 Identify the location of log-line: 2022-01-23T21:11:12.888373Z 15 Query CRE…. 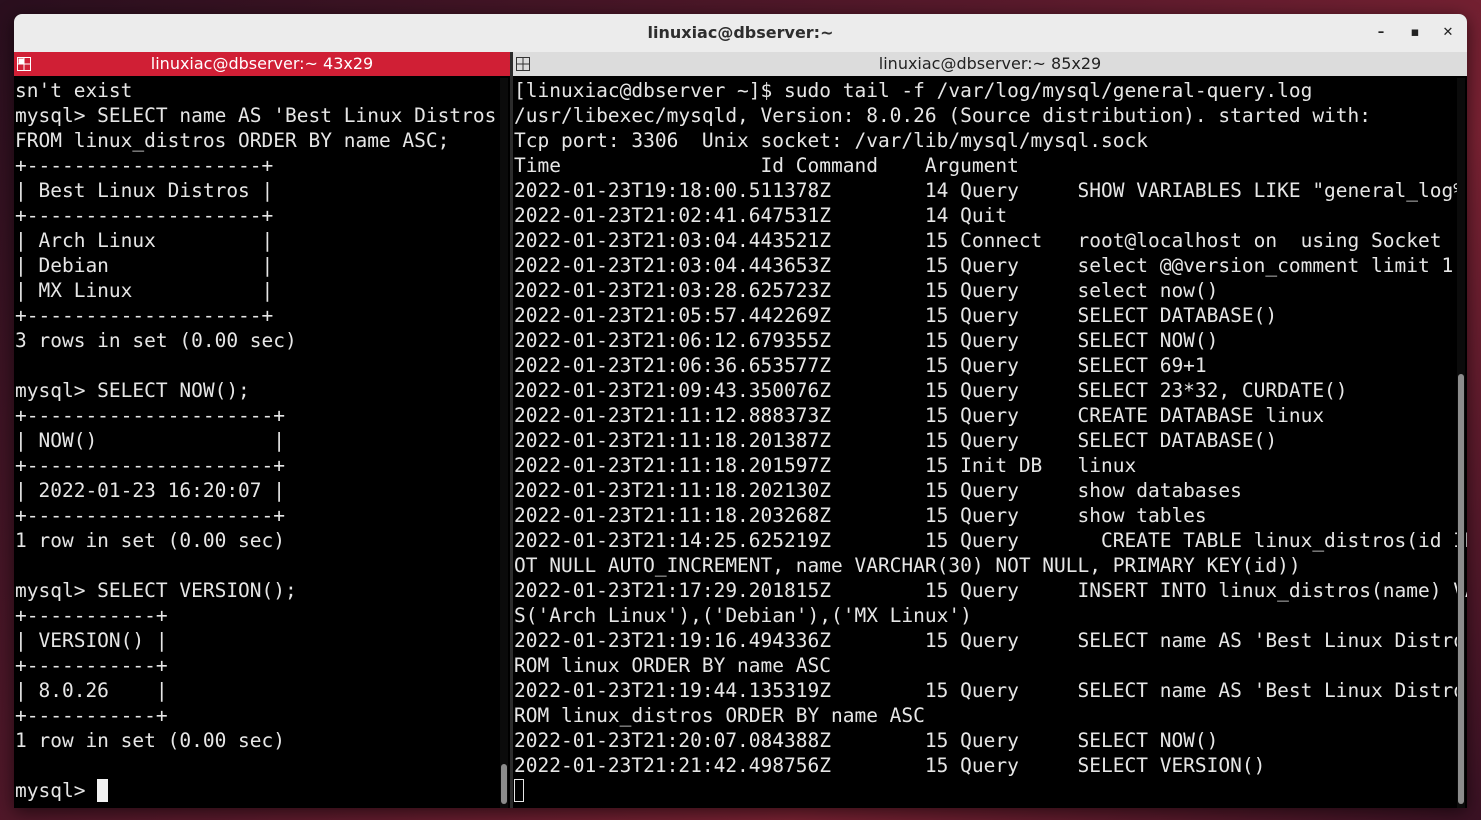
(919, 415).